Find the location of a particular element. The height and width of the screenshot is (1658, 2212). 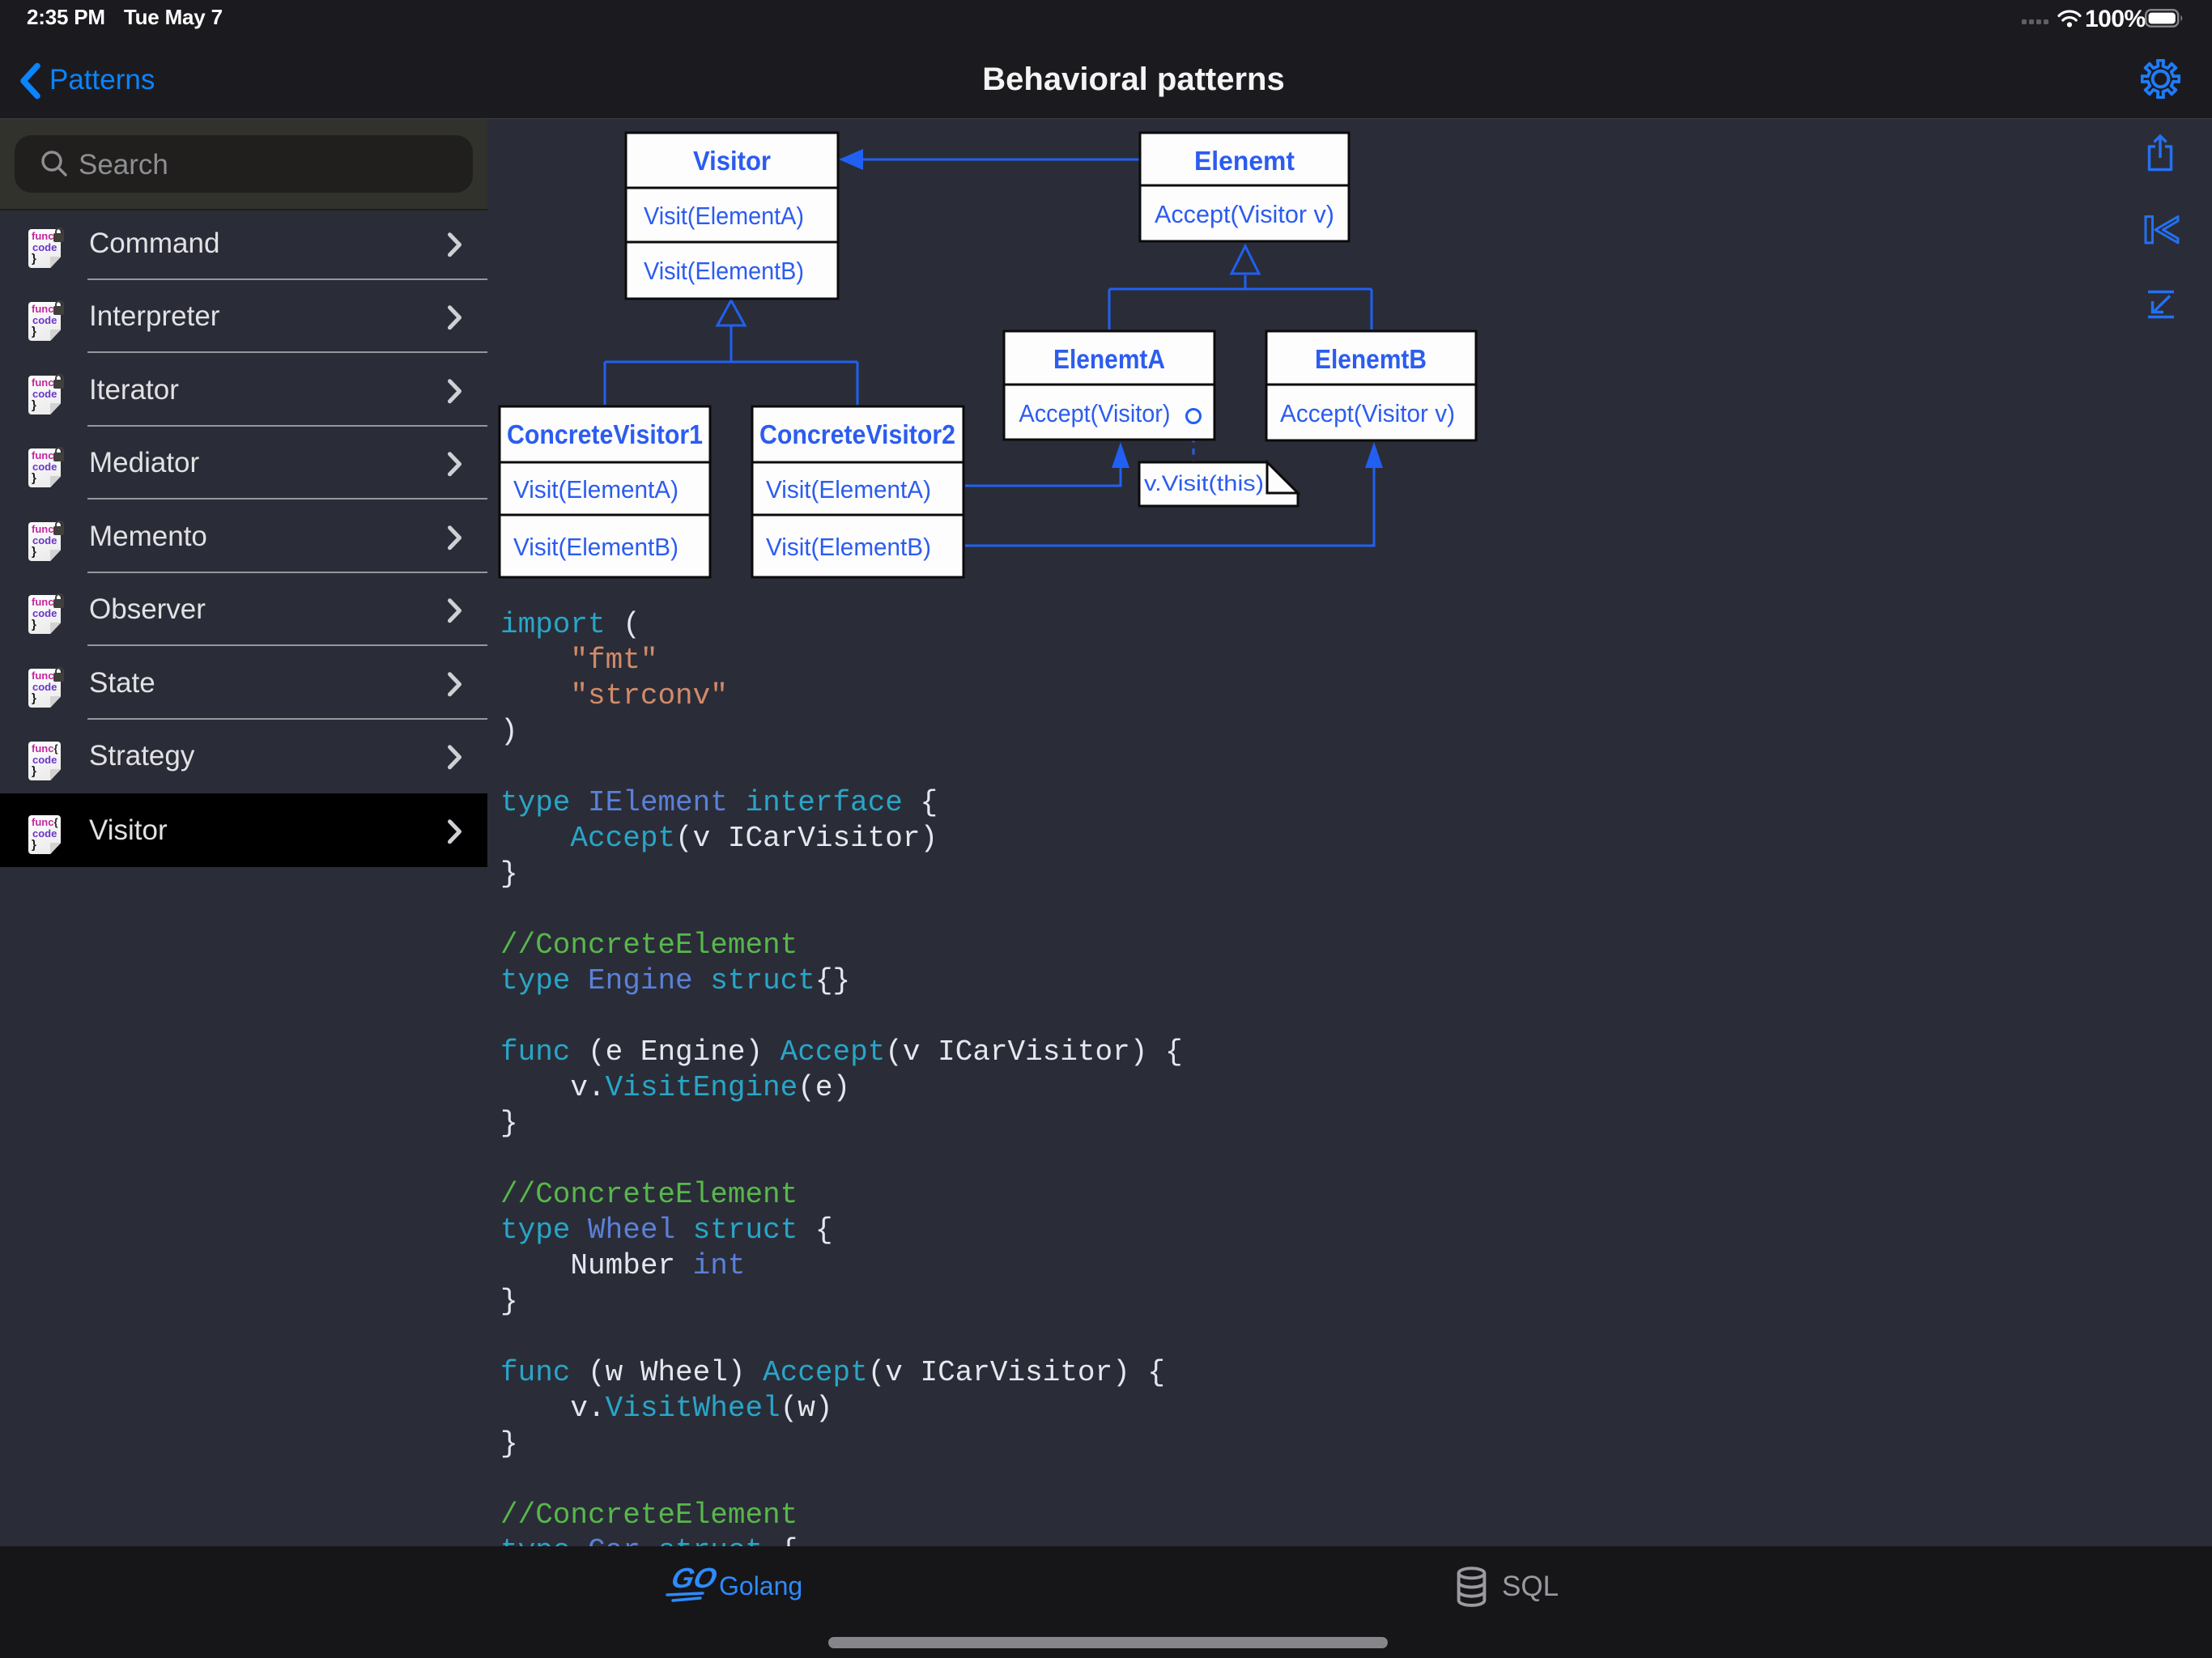

svg-text: GO is located at coordinates (693, 1577).